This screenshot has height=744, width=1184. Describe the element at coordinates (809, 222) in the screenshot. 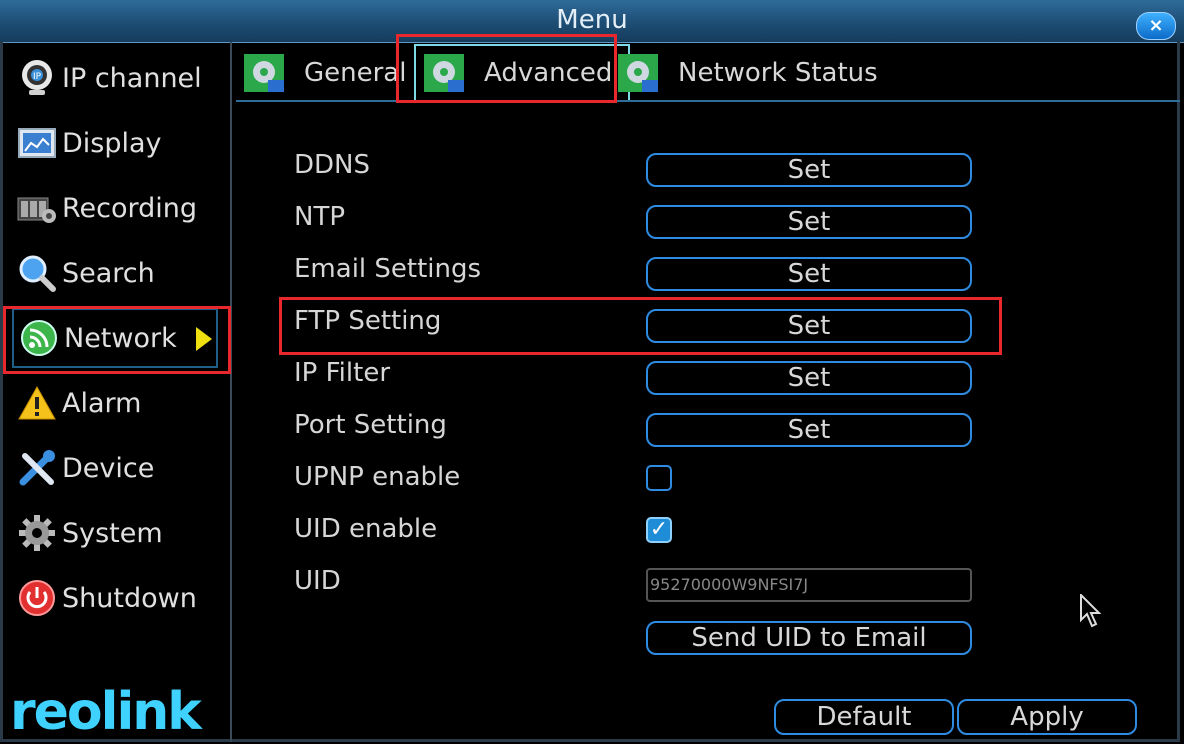

I see `ntp-set-button: Set` at that location.